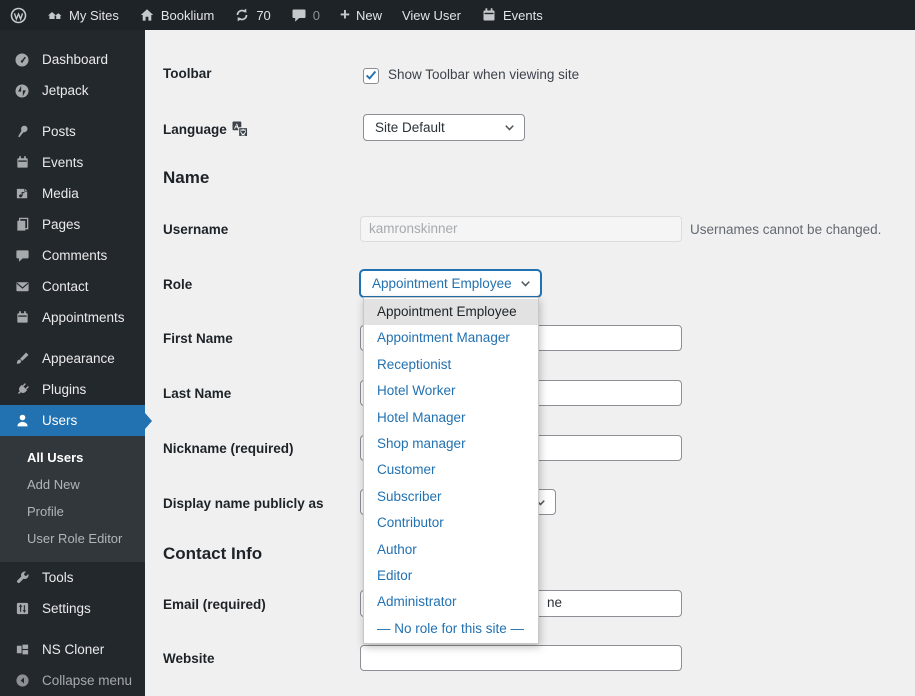  I want to click on sidebar-item-collapse-menu: Collapse menu, so click(72, 680).